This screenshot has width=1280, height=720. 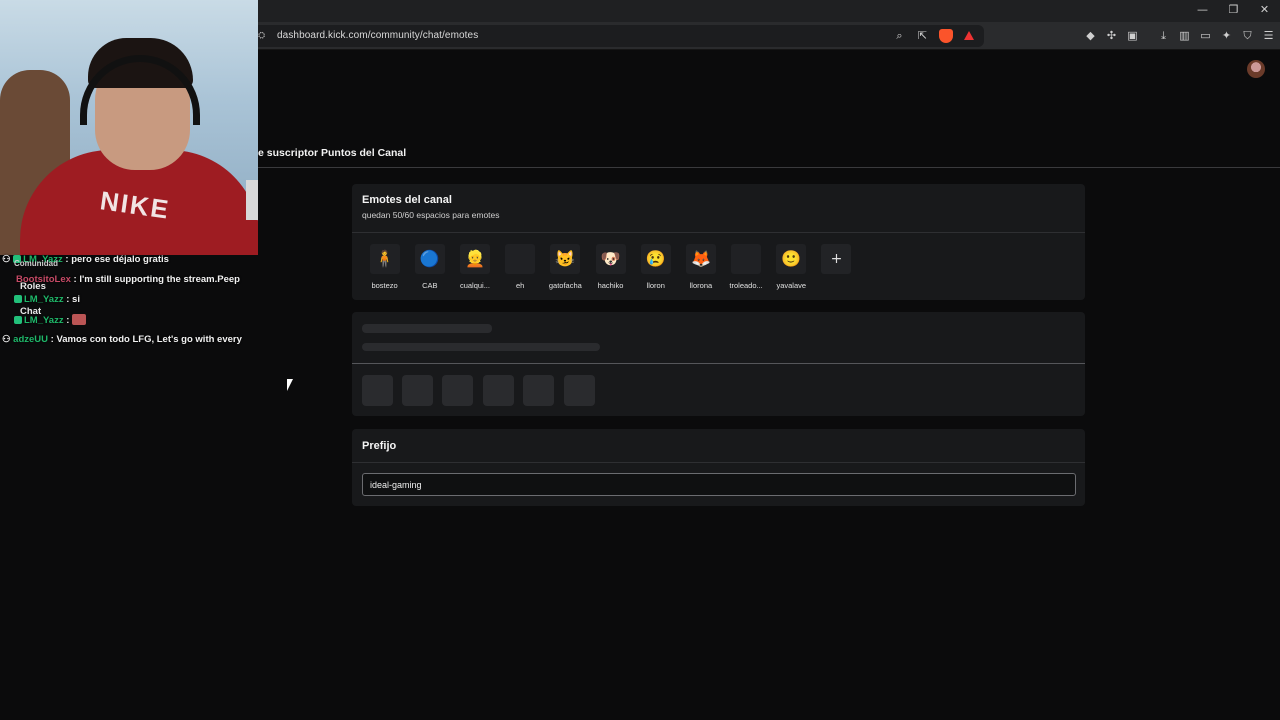 What do you see at coordinates (1256, 69) in the screenshot?
I see `avatar` at bounding box center [1256, 69].